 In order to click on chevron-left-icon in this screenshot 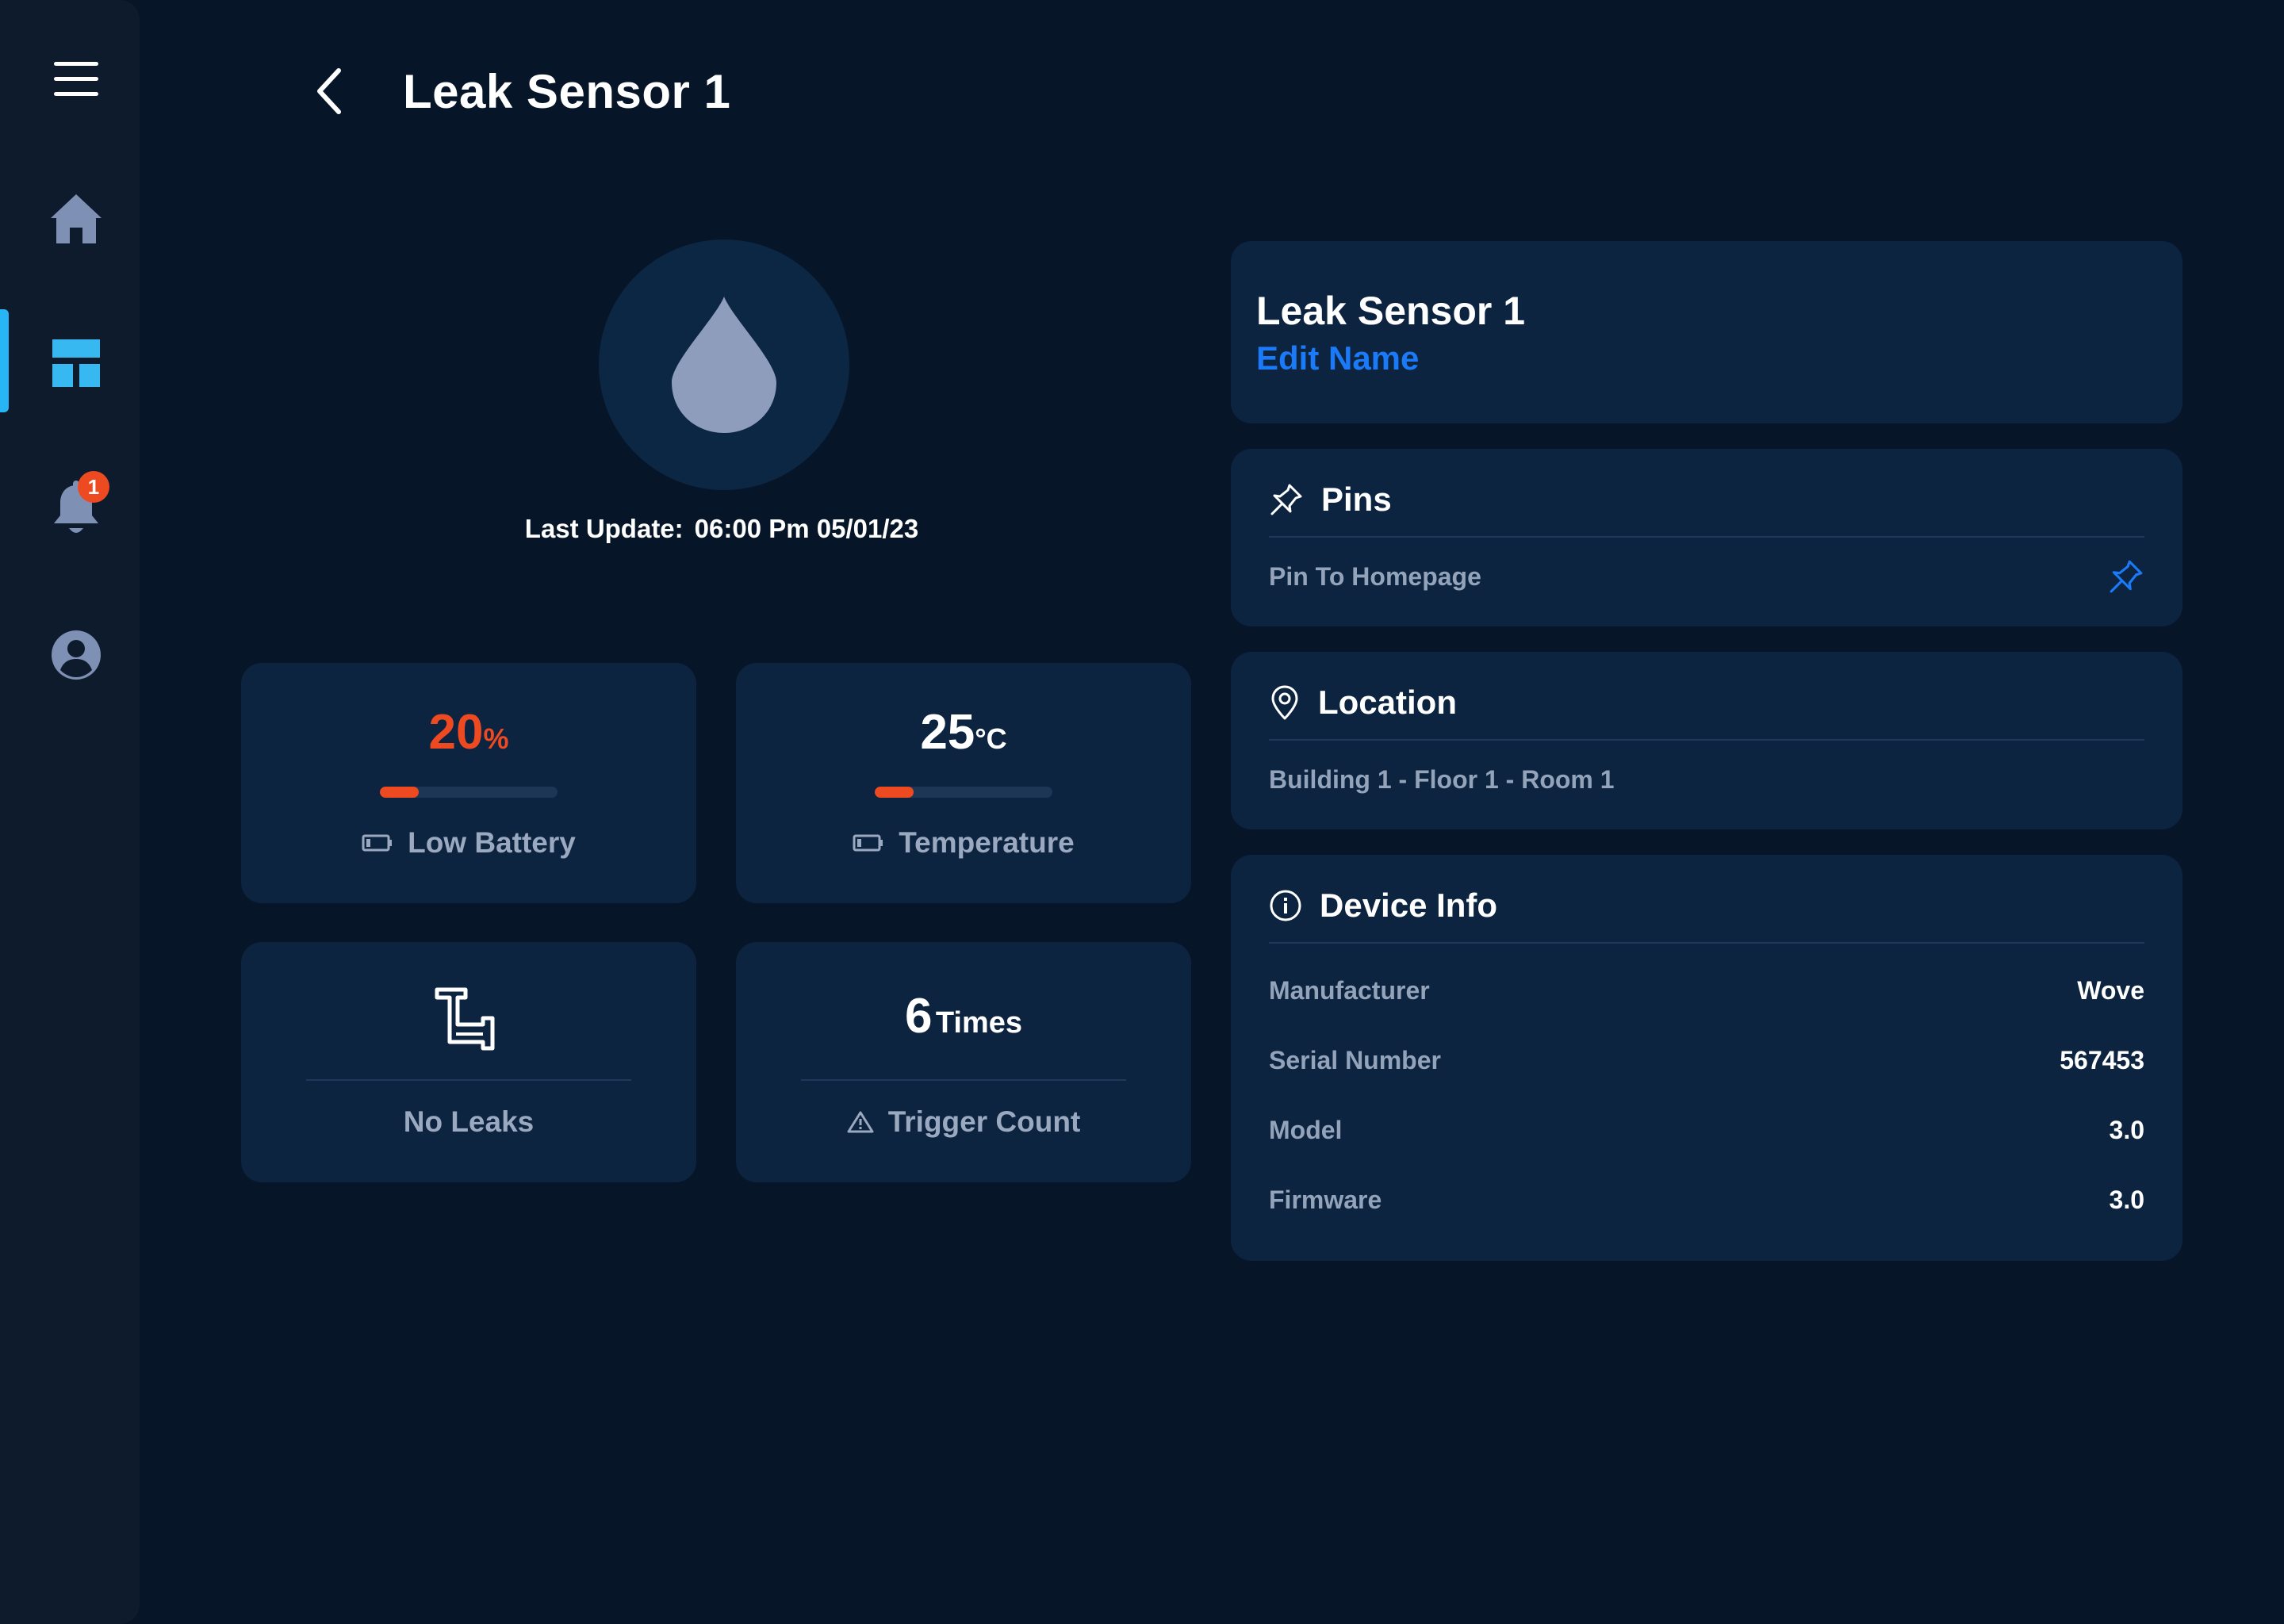, I will do `click(329, 91)`.